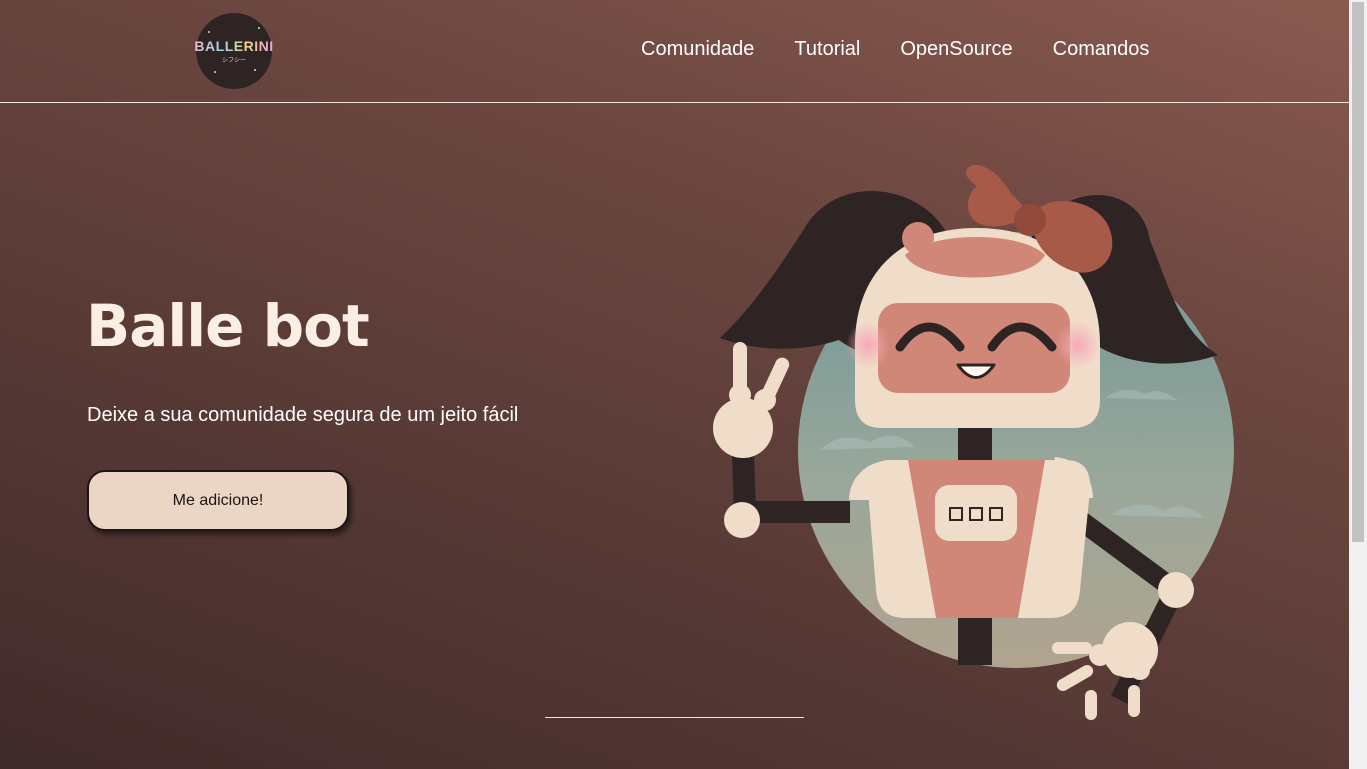 The height and width of the screenshot is (769, 1367). I want to click on nav-link-opensource: OpenSource, so click(956, 49).